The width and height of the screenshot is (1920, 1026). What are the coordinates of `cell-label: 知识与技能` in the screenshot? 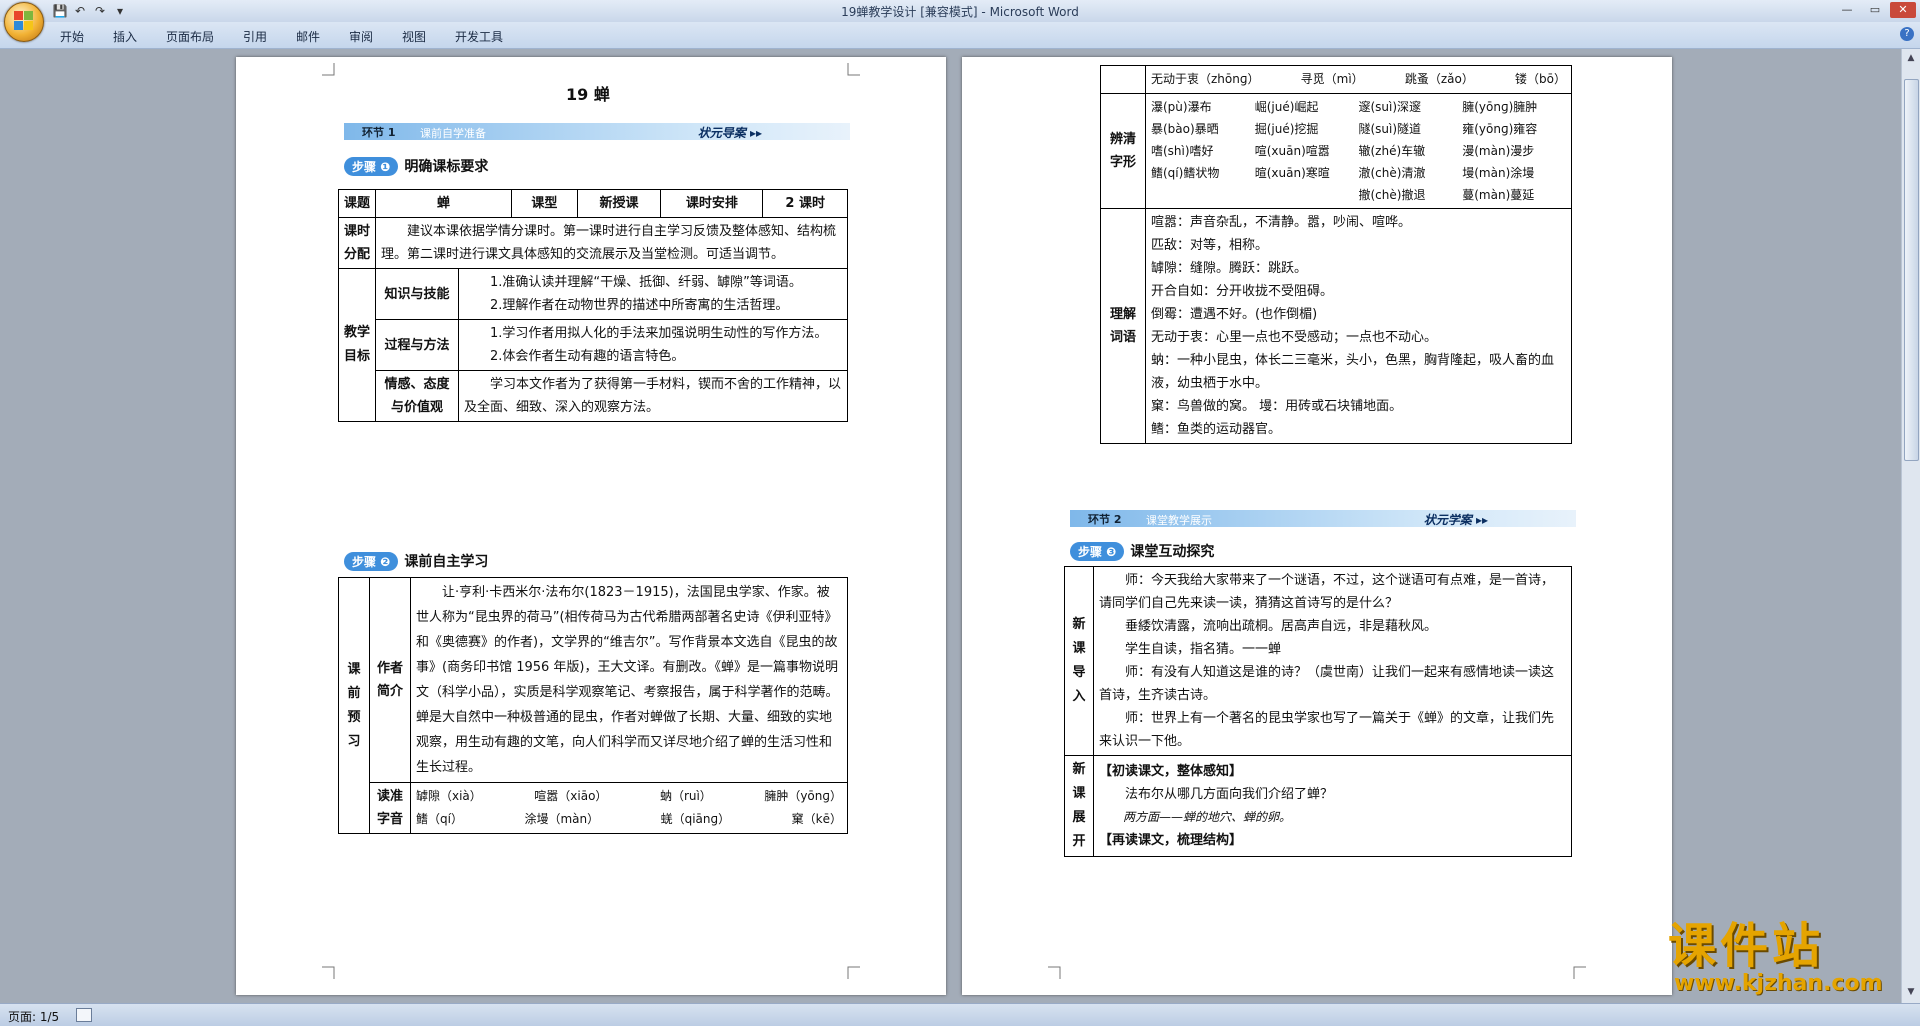 It's located at (417, 294).